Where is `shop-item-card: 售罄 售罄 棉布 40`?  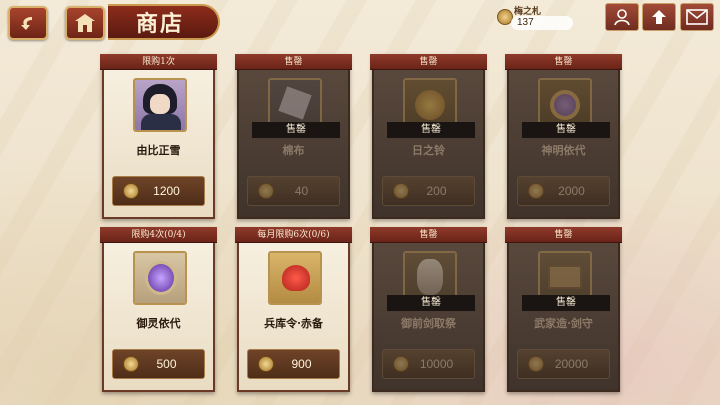
shop-item-card: 售罄 售罄 棉布 40 is located at coordinates (293, 136).